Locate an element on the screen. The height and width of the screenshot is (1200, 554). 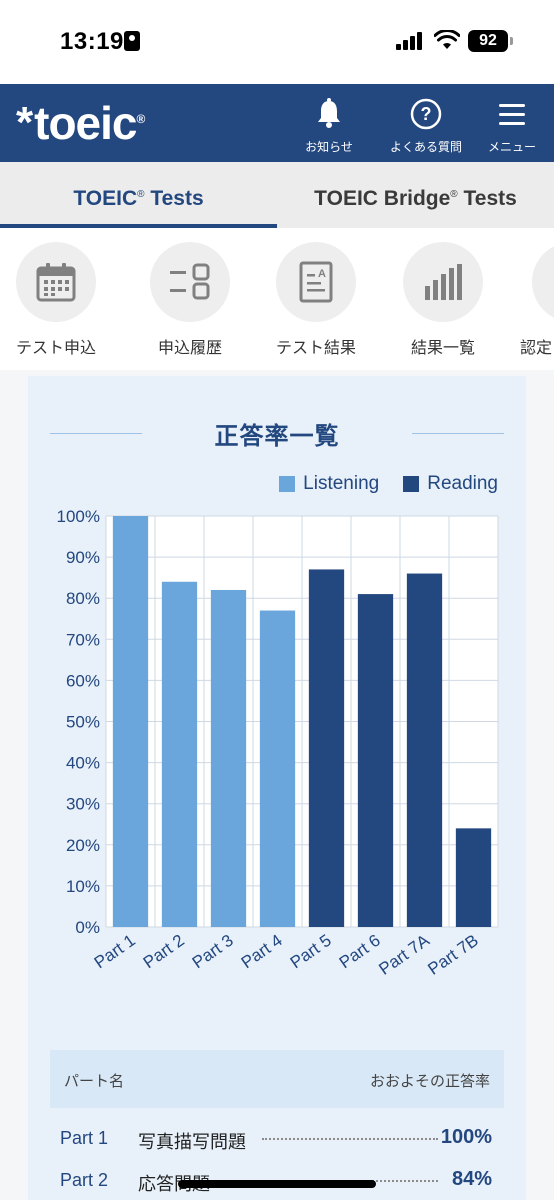
shortcut-test-results: A テスト結果 is located at coordinates (316, 300).